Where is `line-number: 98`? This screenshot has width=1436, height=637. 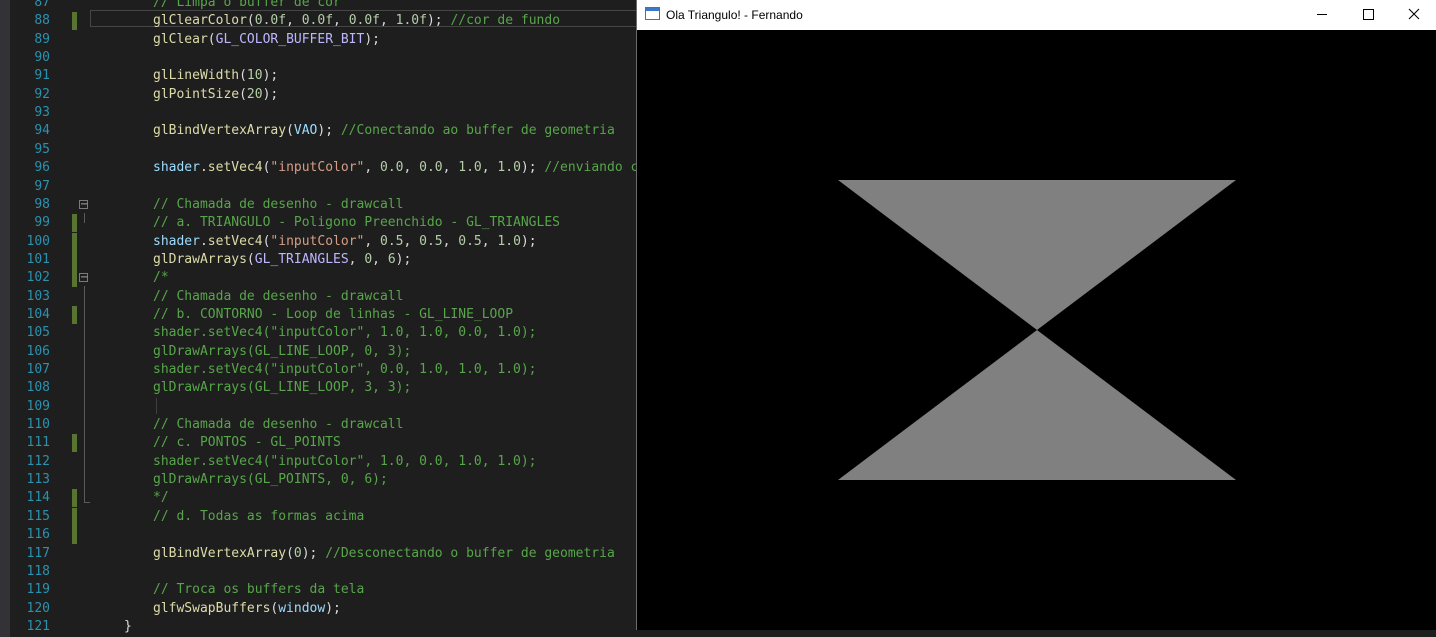 line-number: 98 is located at coordinates (42, 204).